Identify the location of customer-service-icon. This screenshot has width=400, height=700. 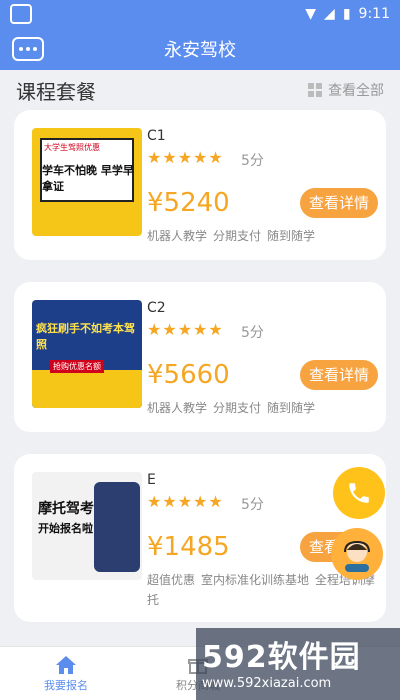
(357, 556).